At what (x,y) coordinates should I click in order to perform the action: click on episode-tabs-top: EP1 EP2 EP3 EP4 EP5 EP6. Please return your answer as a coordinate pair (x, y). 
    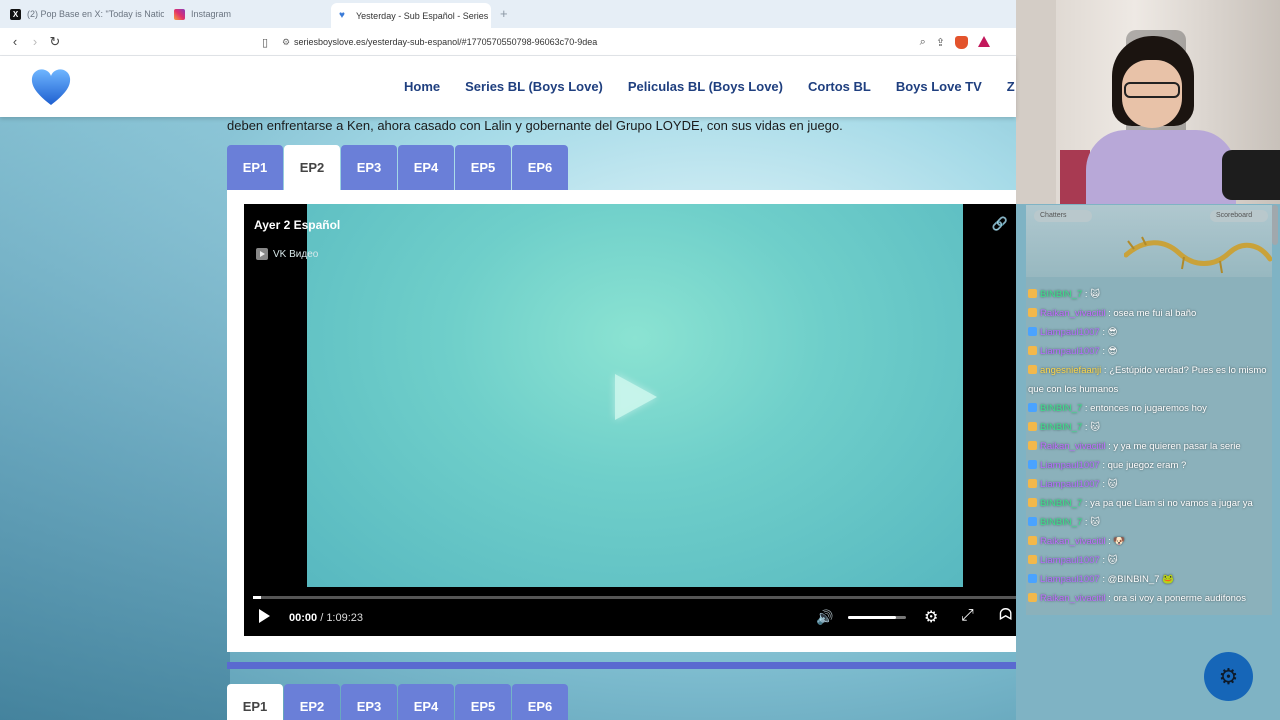
    Looking at the image, I should click on (397, 167).